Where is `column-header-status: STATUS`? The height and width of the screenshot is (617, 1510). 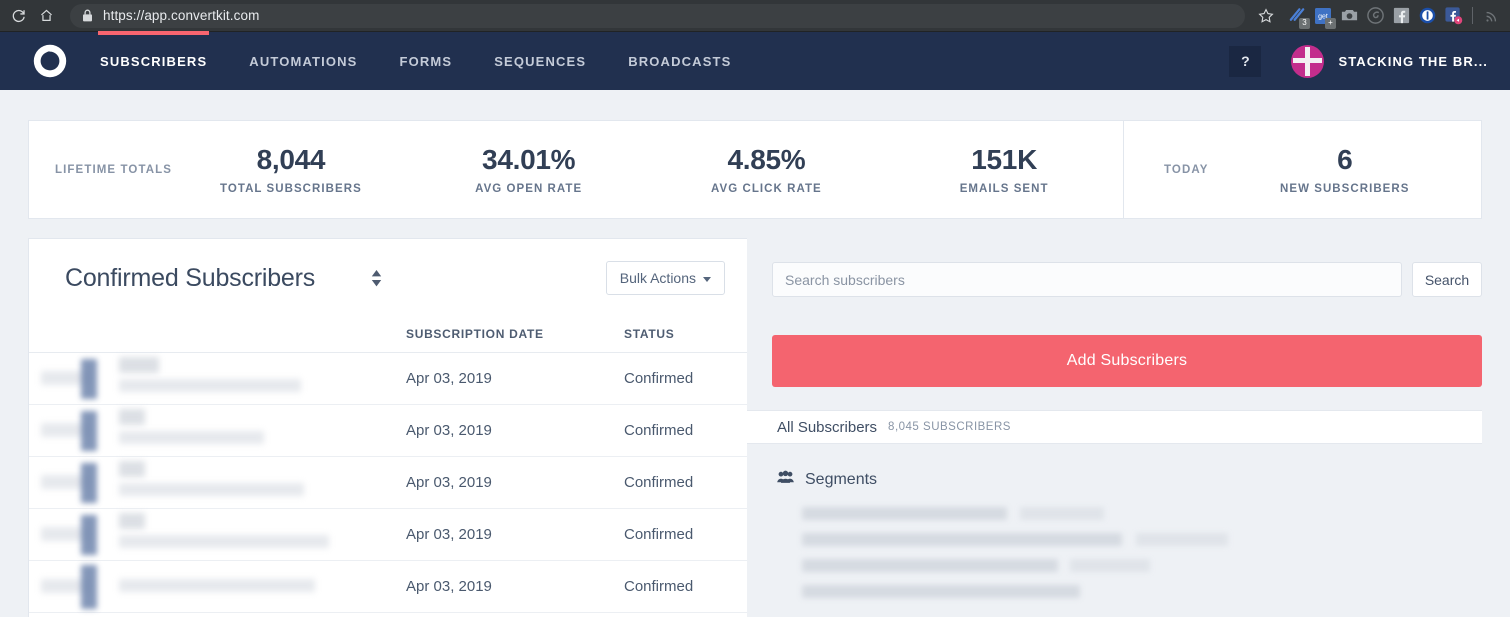 column-header-status: STATUS is located at coordinates (670, 335).